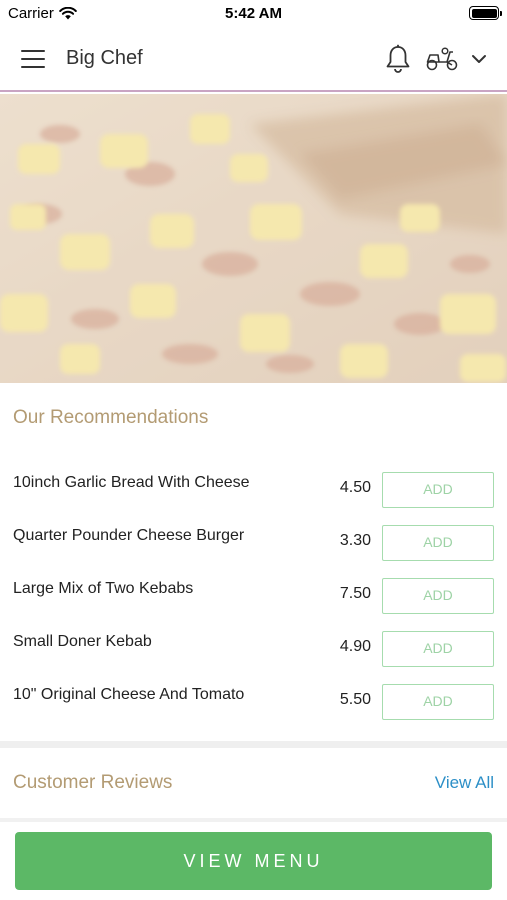  What do you see at coordinates (253, 651) in the screenshot?
I see `list-item: Small Doner Kebab 4.90 ADD` at bounding box center [253, 651].